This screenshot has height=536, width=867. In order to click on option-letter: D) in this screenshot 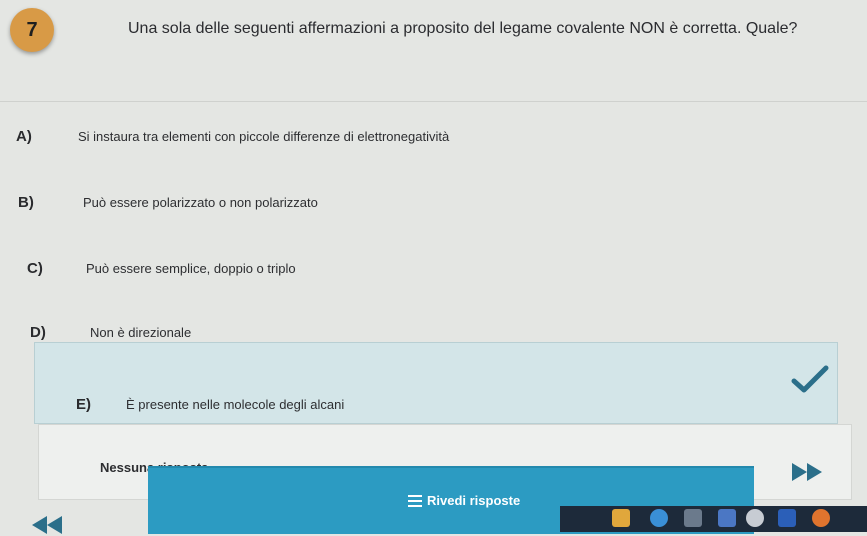, I will do `click(38, 332)`.